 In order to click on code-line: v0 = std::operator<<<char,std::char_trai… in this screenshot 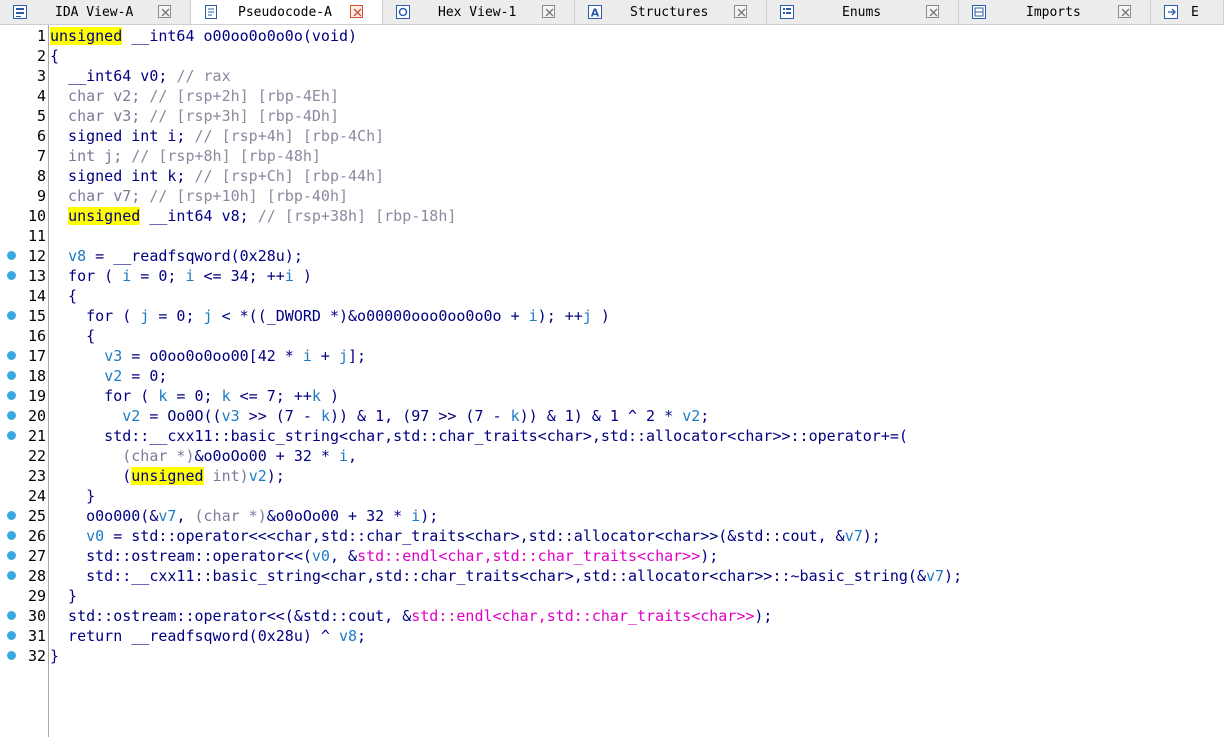, I will do `click(636, 536)`.